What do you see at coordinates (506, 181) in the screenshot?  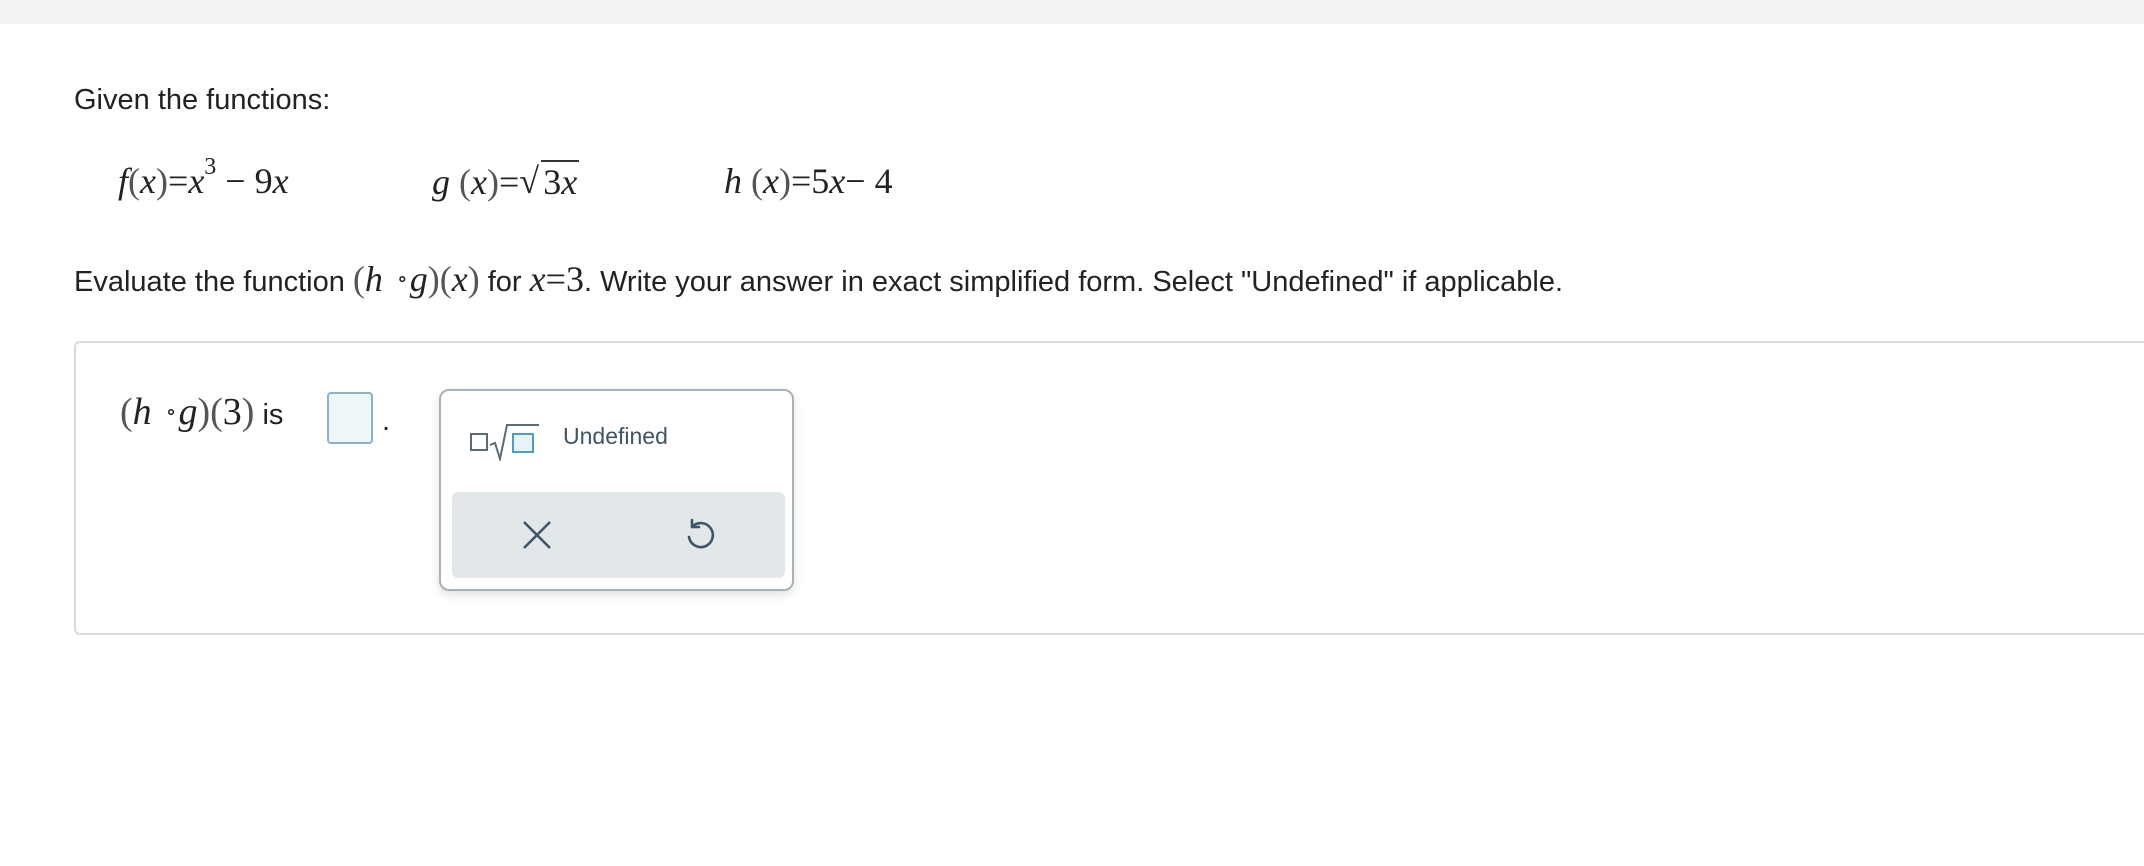 I see `function-g: g (x)= √ 3x` at bounding box center [506, 181].